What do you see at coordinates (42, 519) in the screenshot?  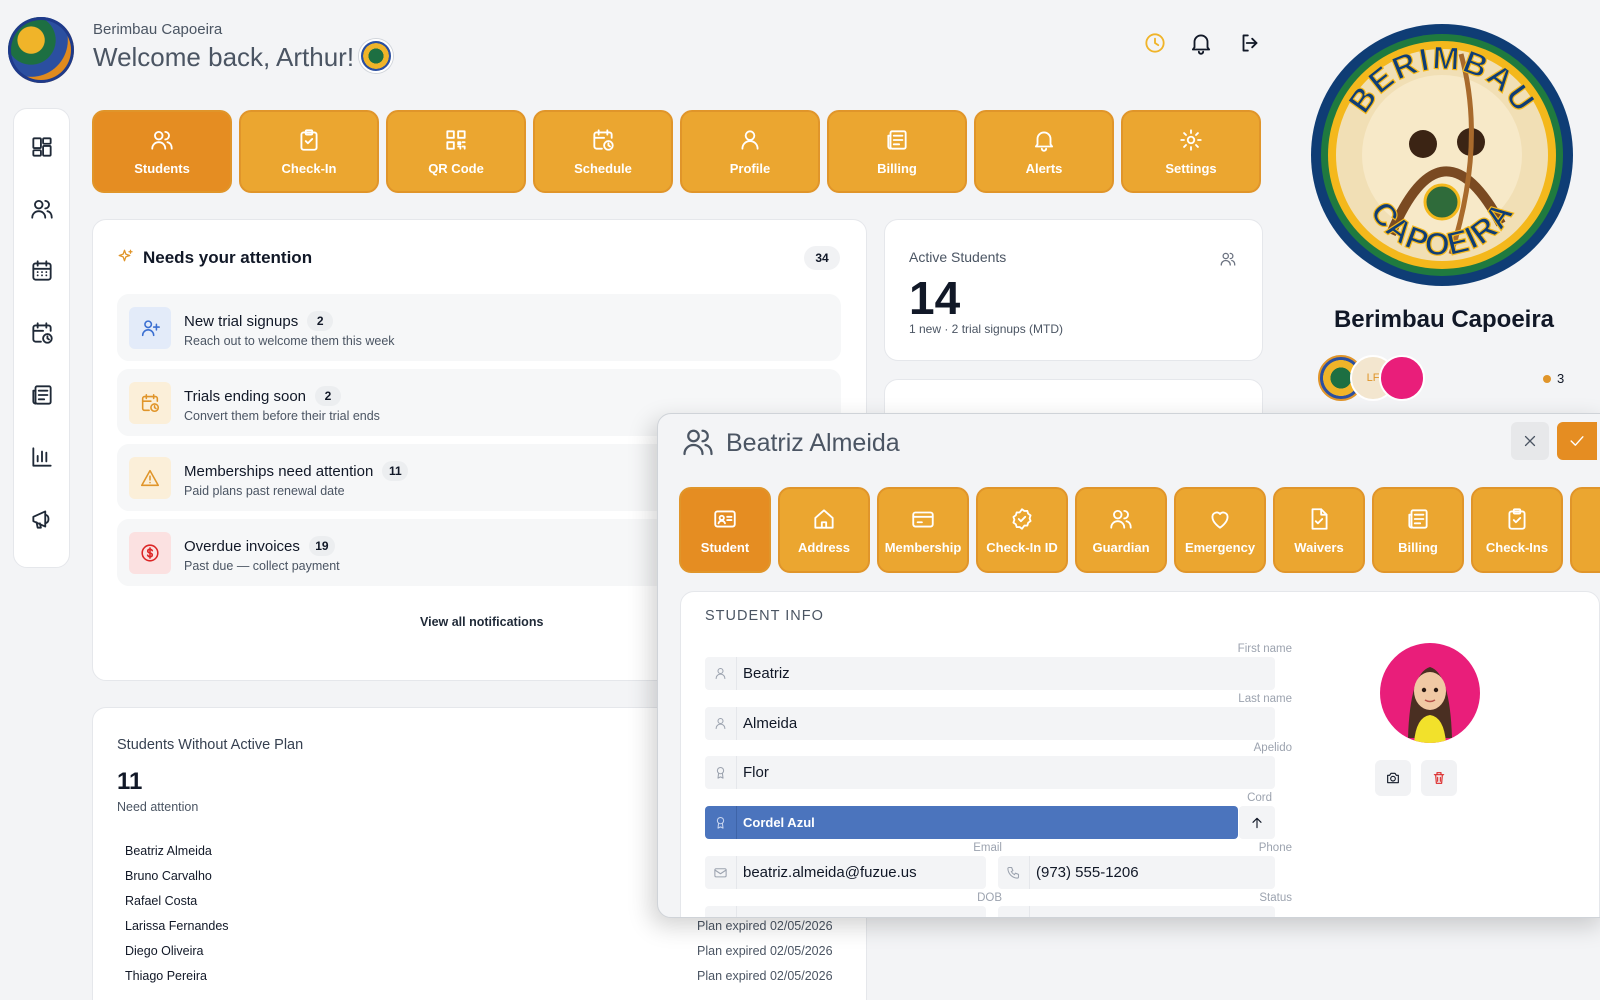 I see `megaphone-icon` at bounding box center [42, 519].